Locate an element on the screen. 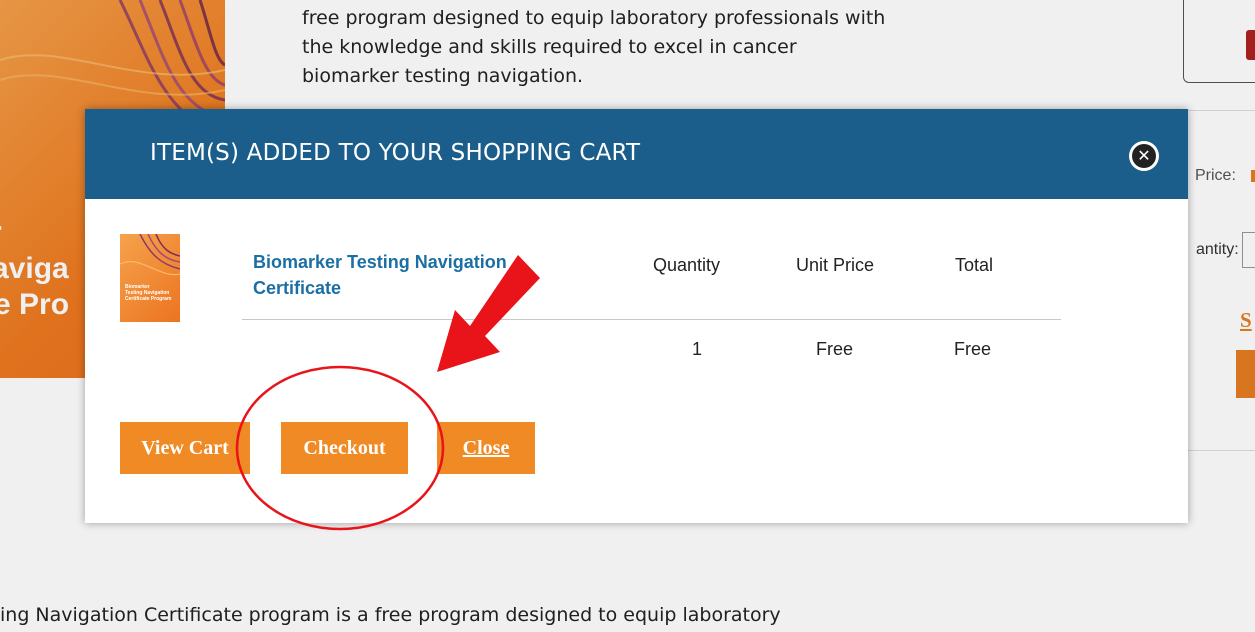 Image resolution: width=1255 pixels, height=632 pixels. close-icon: ✕ is located at coordinates (1144, 156).